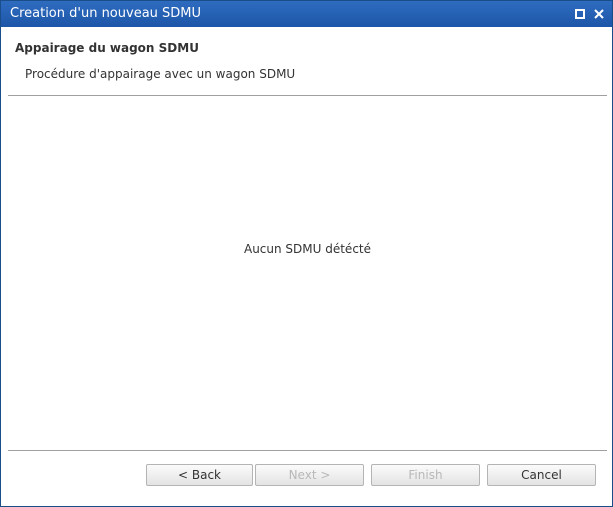  Describe the element at coordinates (541, 475) in the screenshot. I see `cancel-button: Cancel` at that location.